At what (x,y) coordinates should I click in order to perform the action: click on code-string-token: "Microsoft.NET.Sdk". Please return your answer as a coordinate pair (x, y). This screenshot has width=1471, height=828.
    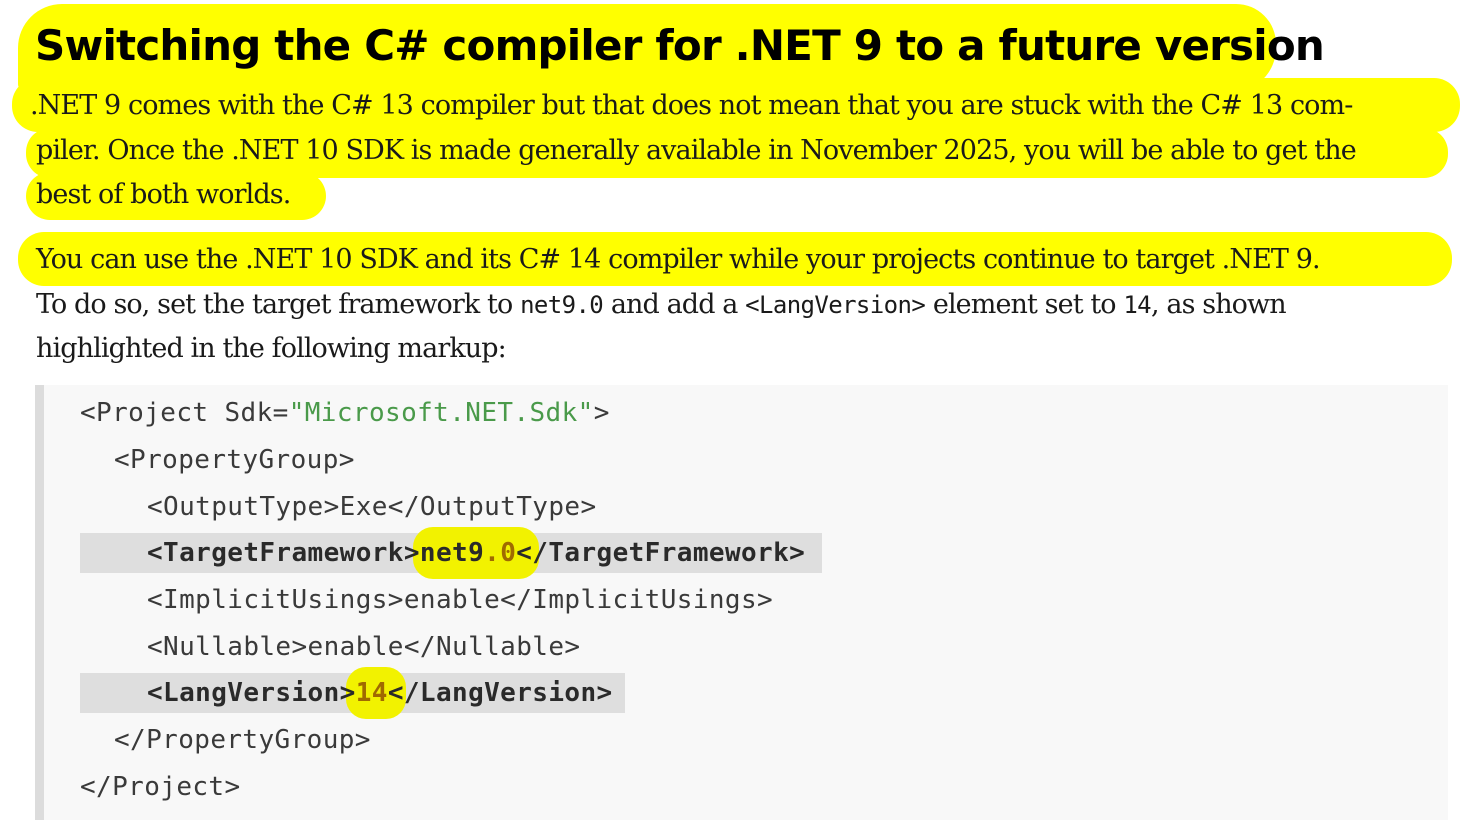
    Looking at the image, I should click on (441, 413).